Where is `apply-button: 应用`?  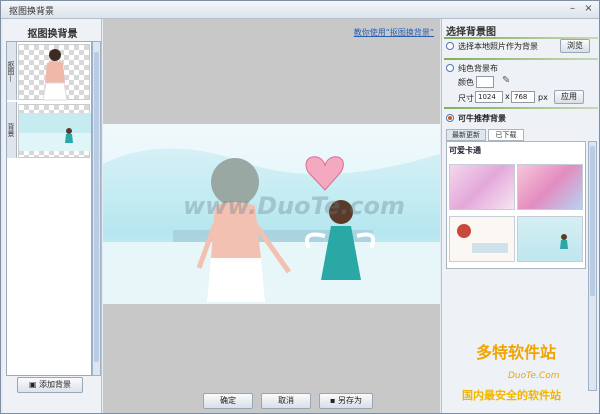 apply-button: 应用 is located at coordinates (569, 97).